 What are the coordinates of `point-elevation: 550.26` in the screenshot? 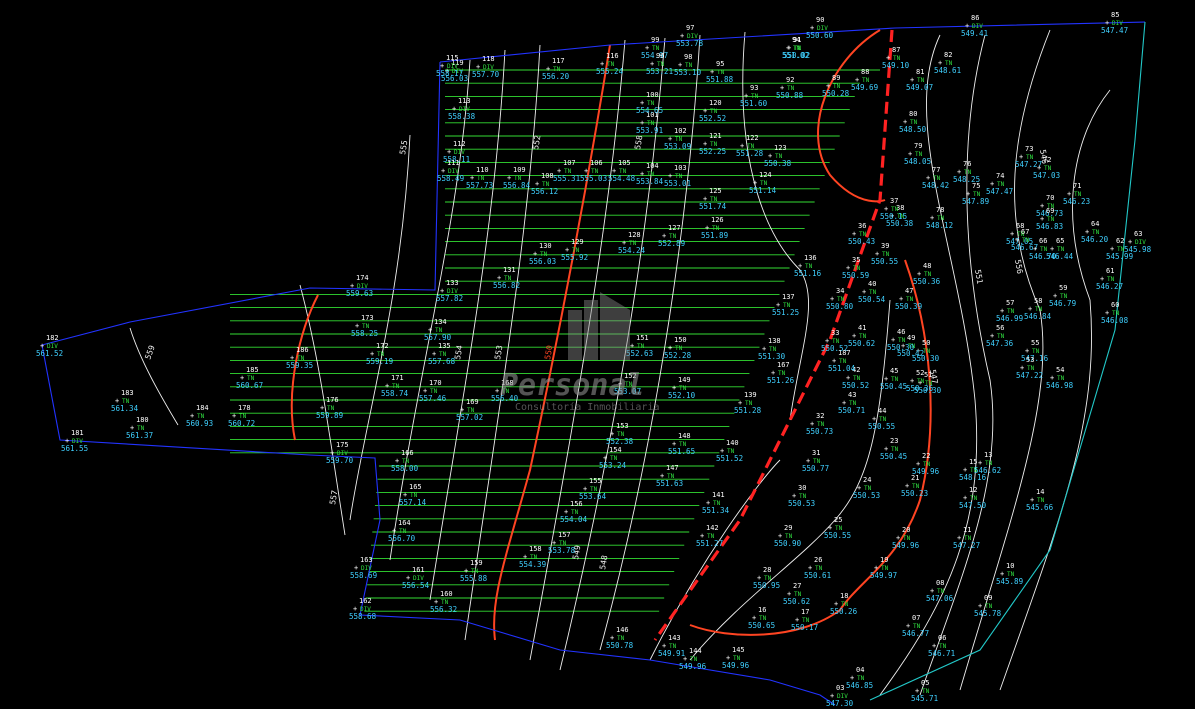 It's located at (844, 611).